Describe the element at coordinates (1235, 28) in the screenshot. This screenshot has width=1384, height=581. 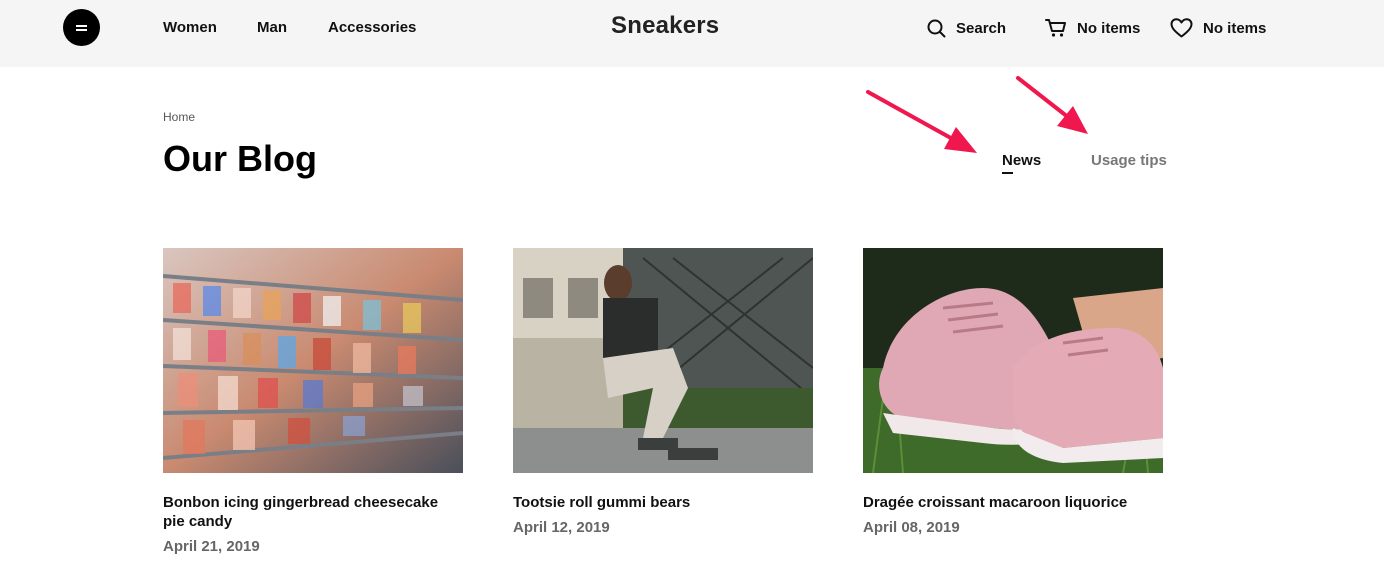
I see `wishlist-label: No items` at that location.